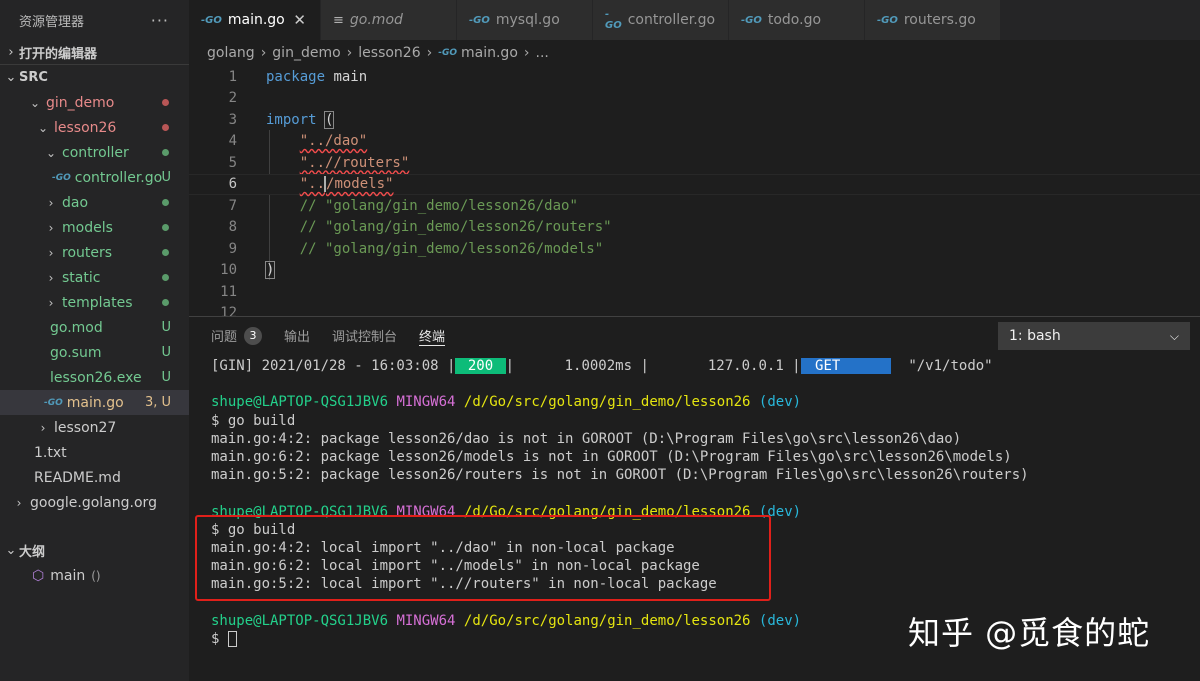 The image size is (1200, 681). Describe the element at coordinates (224, 337) in the screenshot. I see `tab-problems-label: 问题` at that location.